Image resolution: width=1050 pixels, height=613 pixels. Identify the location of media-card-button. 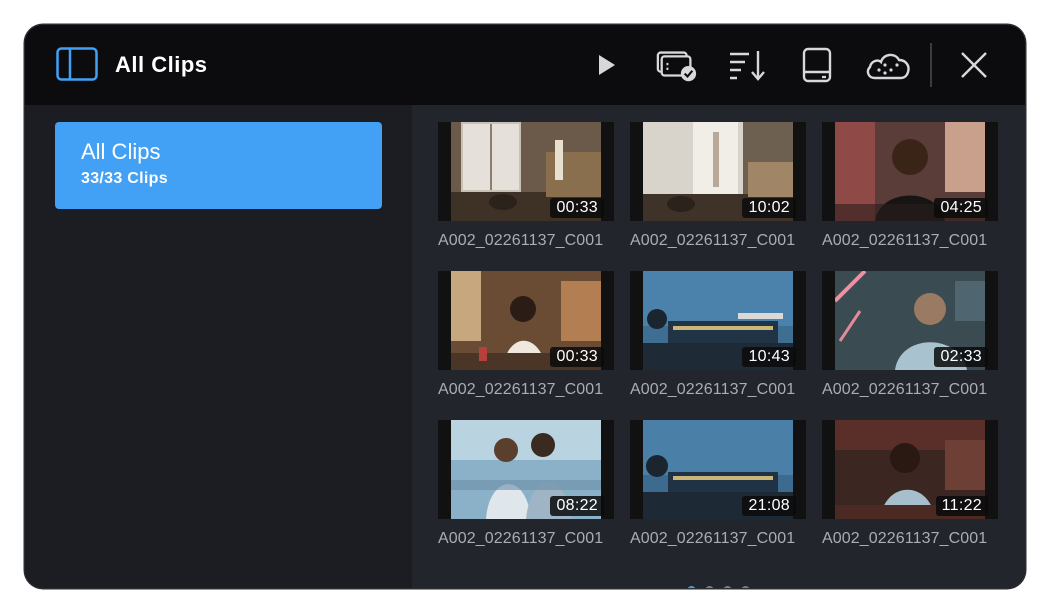
(677, 65).